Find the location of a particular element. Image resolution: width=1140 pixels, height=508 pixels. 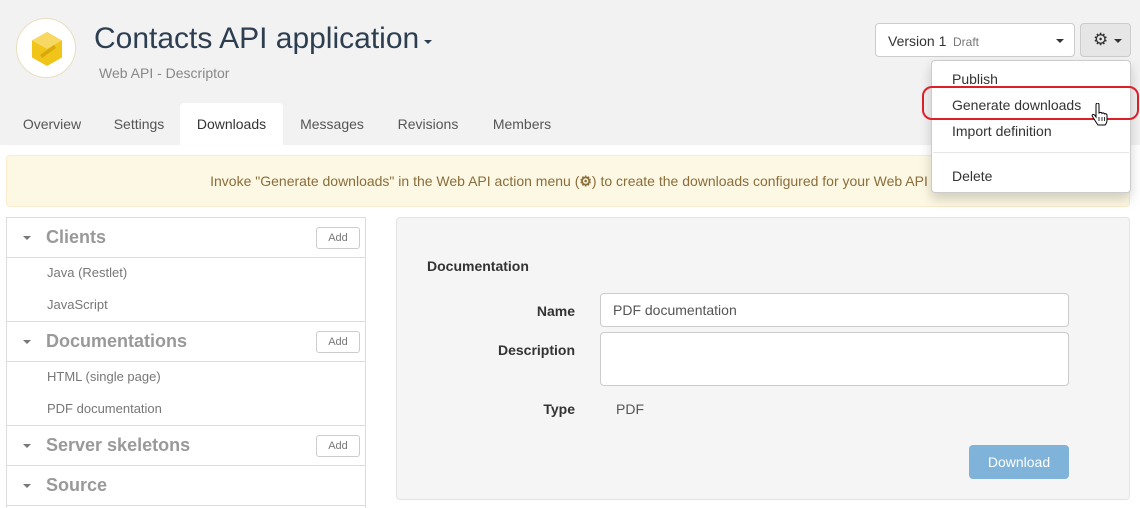

sidebar-group-documentations: Documentations Add is located at coordinates (186, 342).